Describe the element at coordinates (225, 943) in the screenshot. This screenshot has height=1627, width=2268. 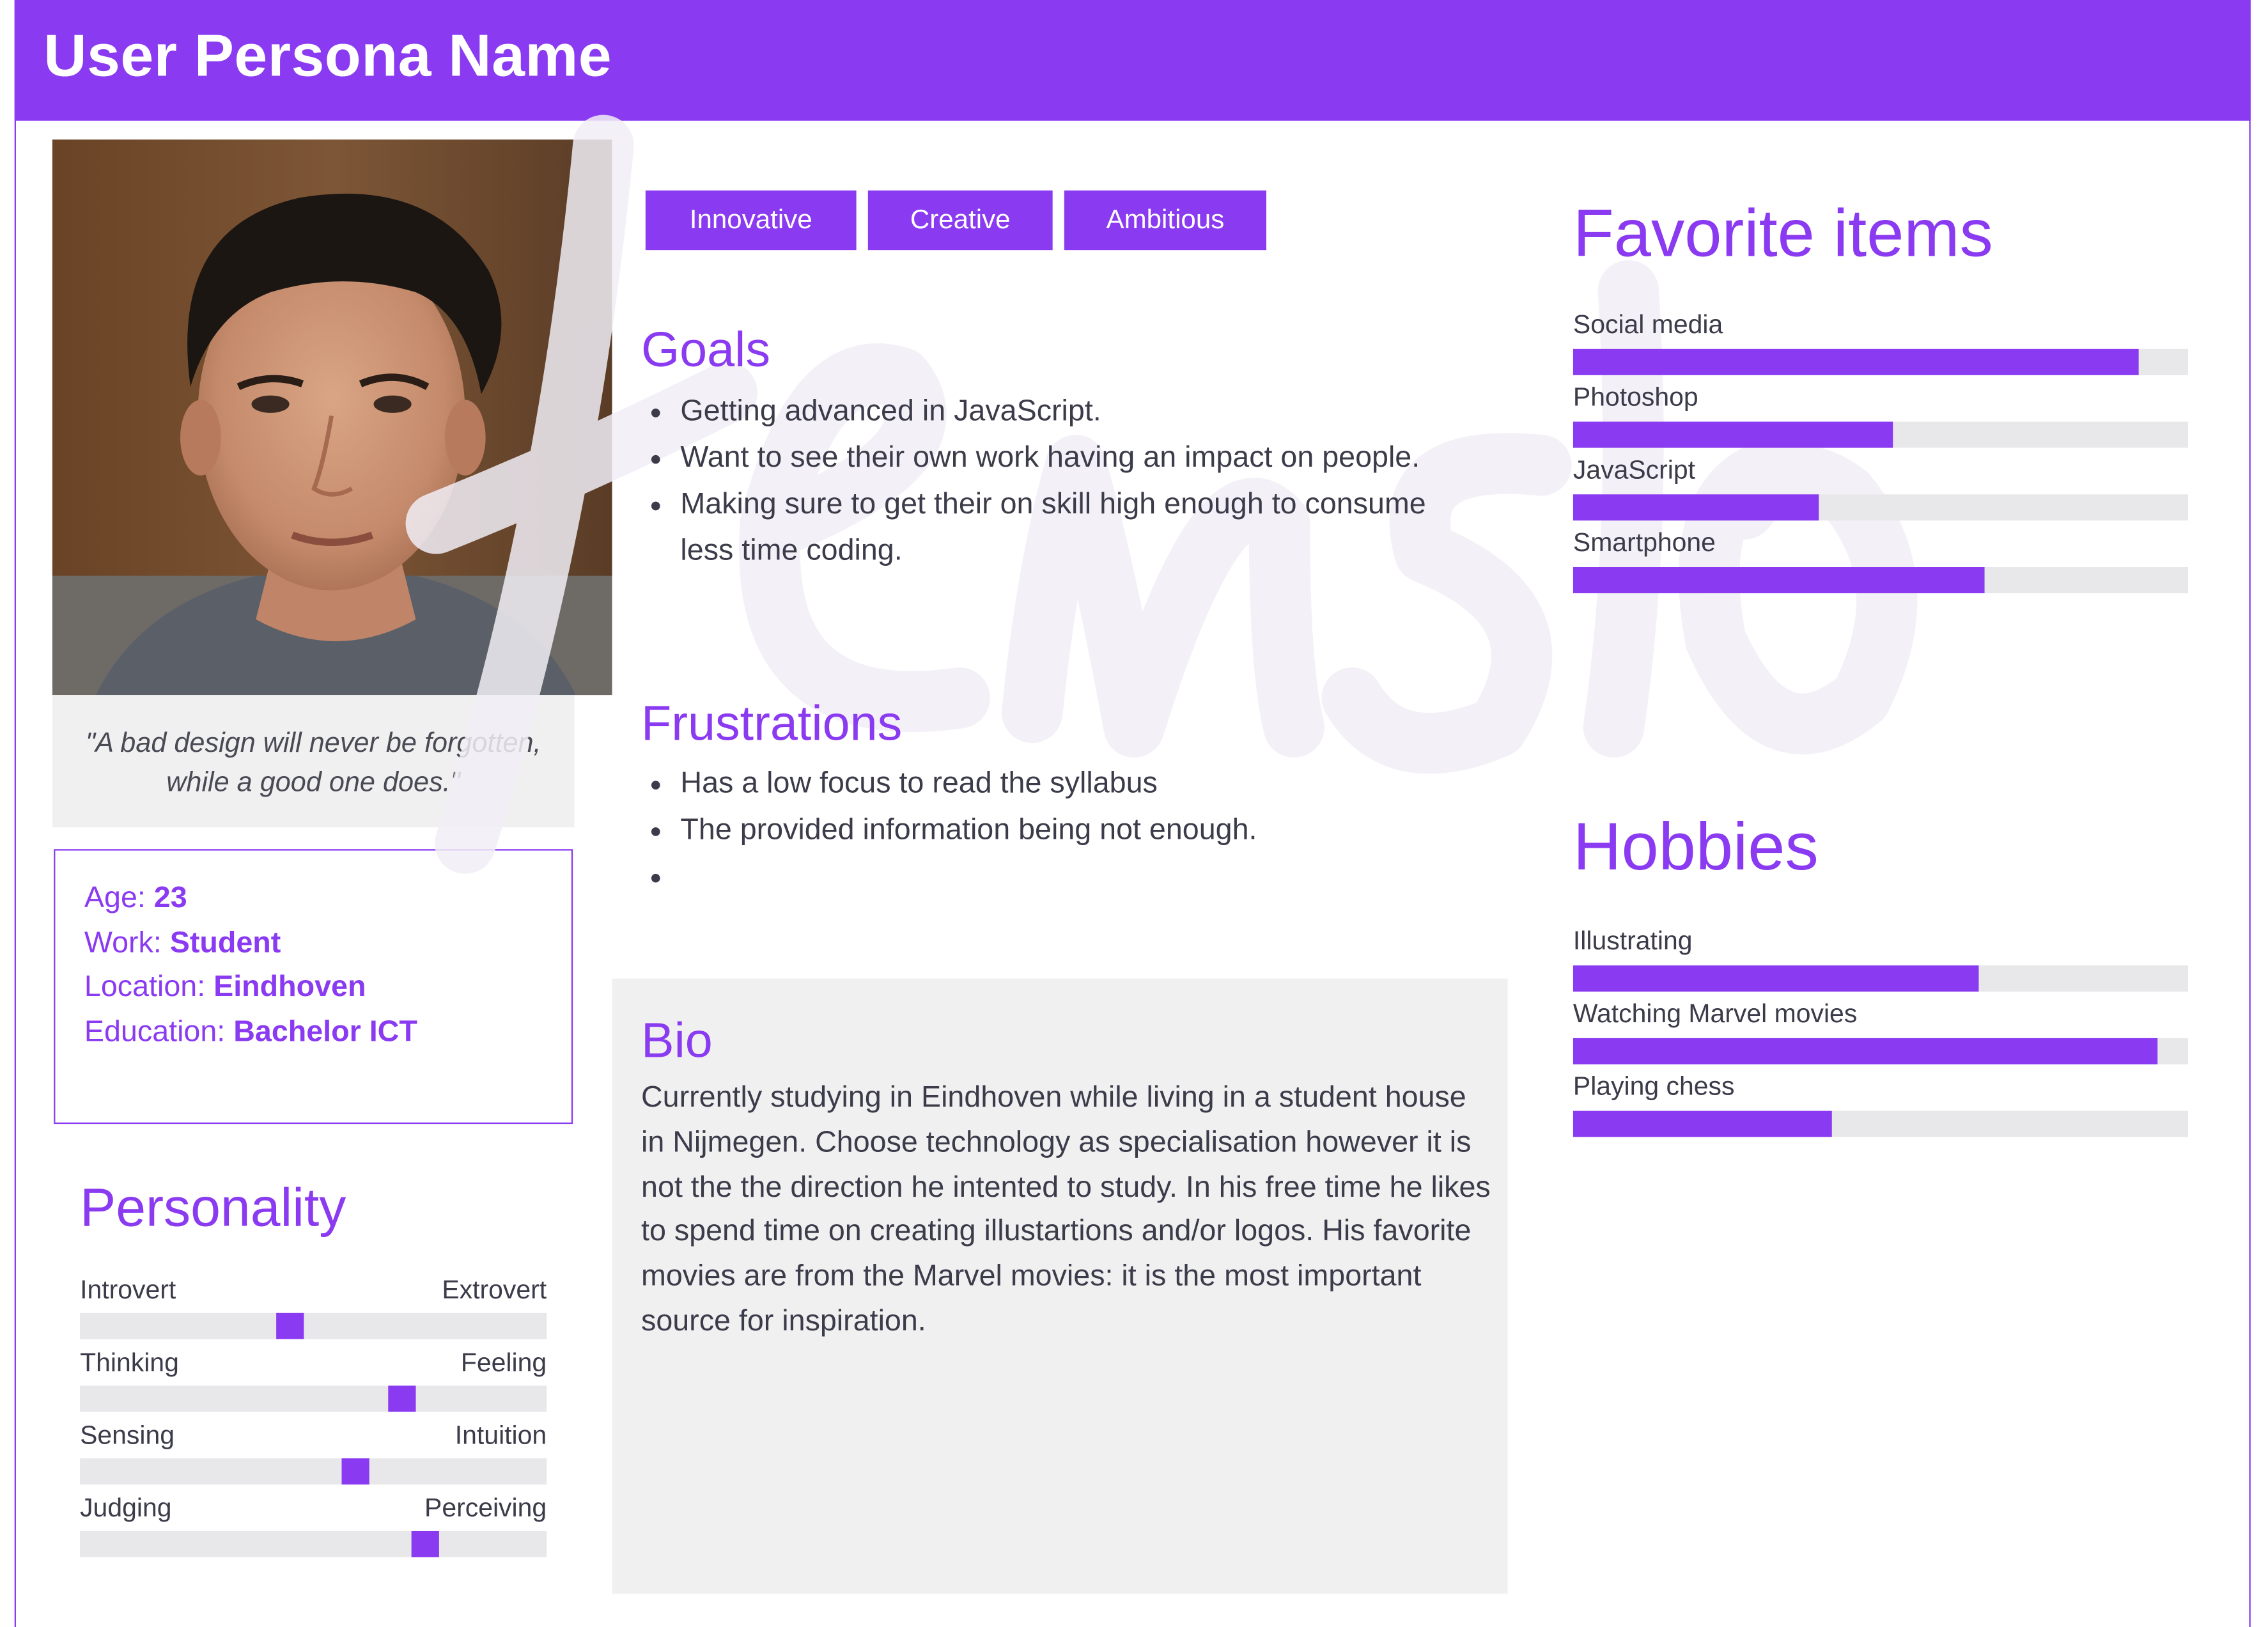
I see `work-value: Student` at that location.